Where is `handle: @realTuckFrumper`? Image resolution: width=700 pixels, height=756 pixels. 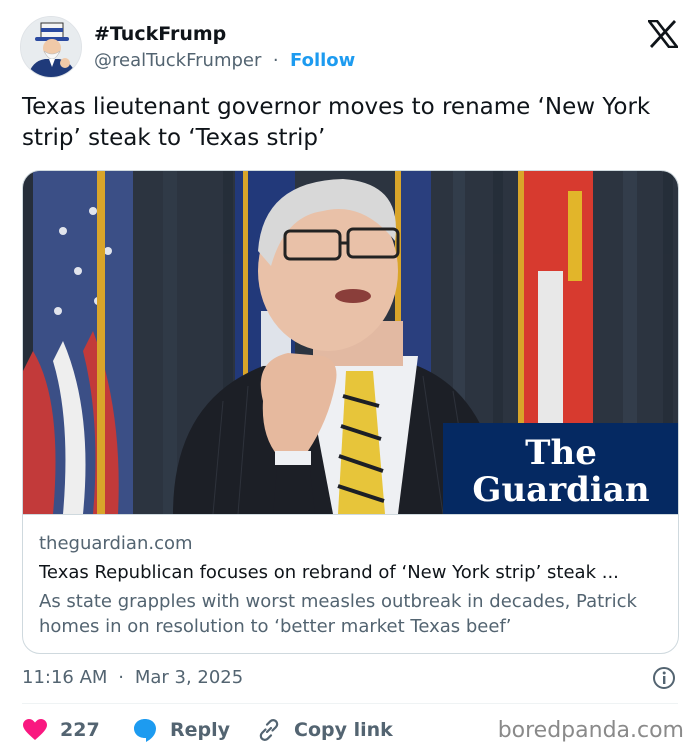
handle: @realTuckFrumper is located at coordinates (177, 60).